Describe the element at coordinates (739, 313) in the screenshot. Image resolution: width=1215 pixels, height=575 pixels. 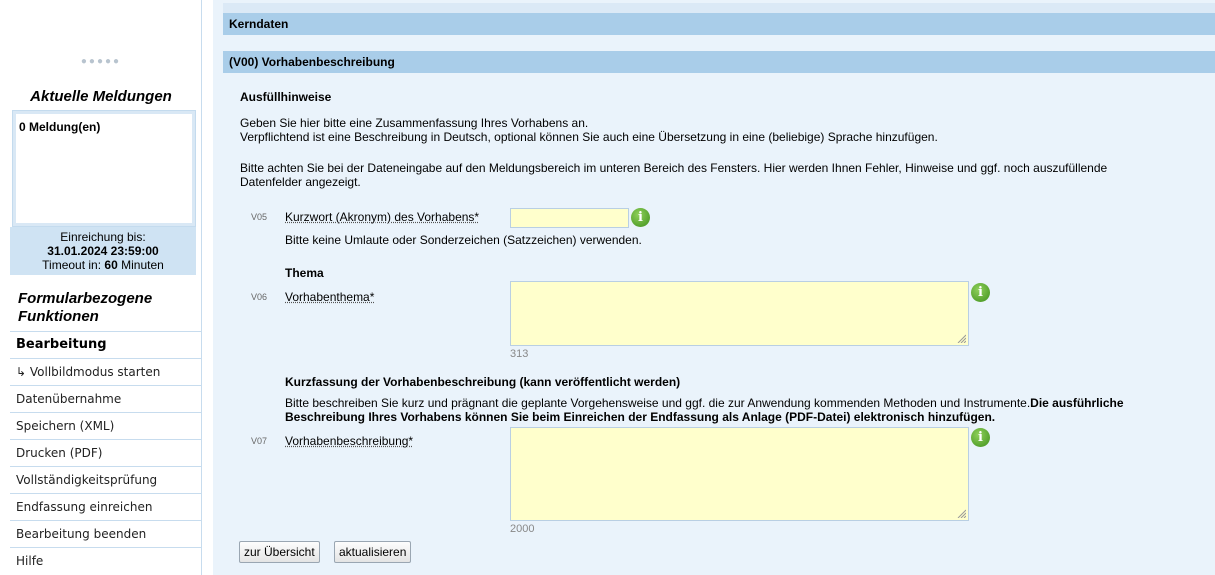
I see `theme-textarea` at that location.